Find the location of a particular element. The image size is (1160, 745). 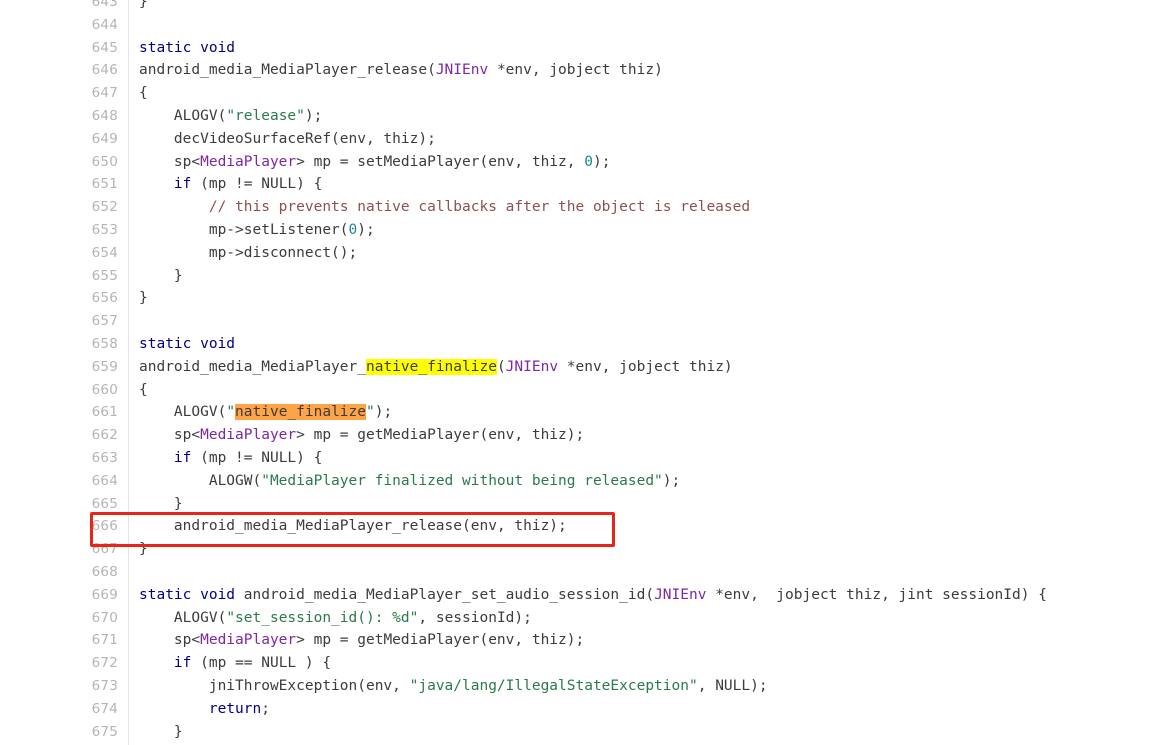

code-token: decVideoSurfaceRef(env, thiz); is located at coordinates (287, 138).